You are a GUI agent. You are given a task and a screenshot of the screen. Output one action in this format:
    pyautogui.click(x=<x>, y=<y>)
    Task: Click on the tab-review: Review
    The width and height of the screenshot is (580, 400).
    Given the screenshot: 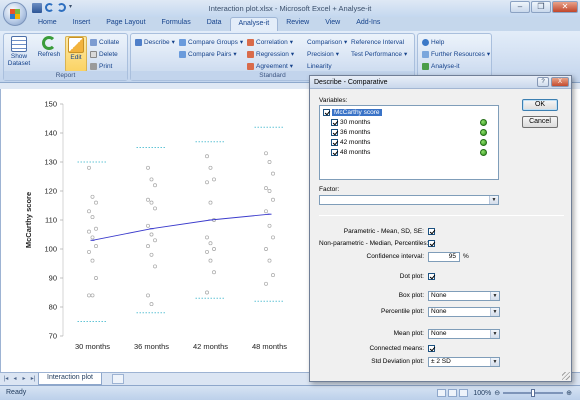 What is the action you would take?
    pyautogui.click(x=297, y=24)
    